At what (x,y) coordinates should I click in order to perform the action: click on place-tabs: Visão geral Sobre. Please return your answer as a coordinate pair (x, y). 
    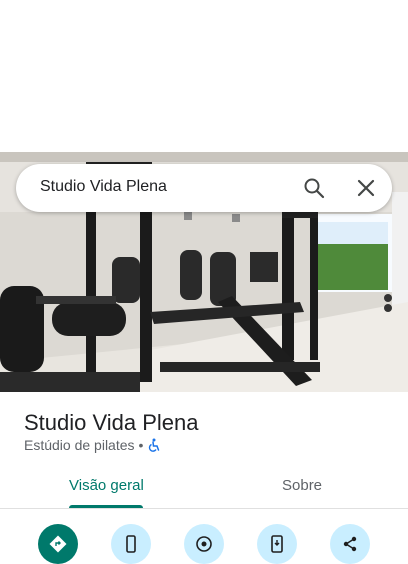
    Looking at the image, I should click on (204, 486).